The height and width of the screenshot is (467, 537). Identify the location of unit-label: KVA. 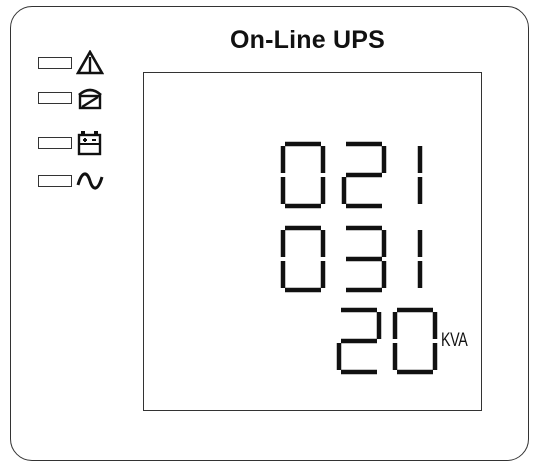
(454, 340).